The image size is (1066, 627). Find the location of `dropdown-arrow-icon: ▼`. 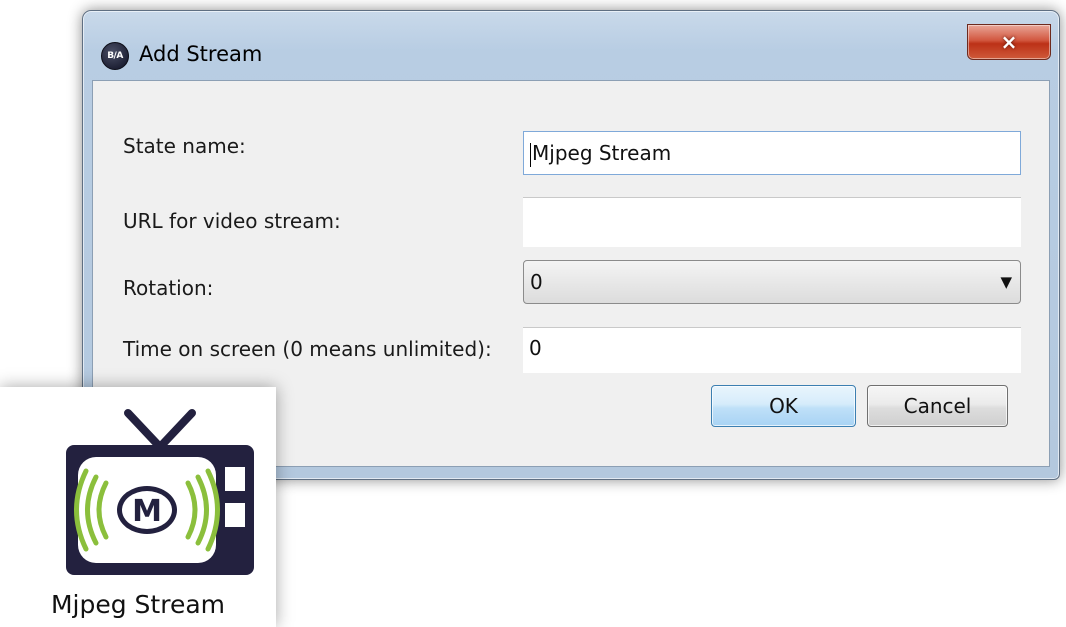

dropdown-arrow-icon: ▼ is located at coordinates (1006, 282).